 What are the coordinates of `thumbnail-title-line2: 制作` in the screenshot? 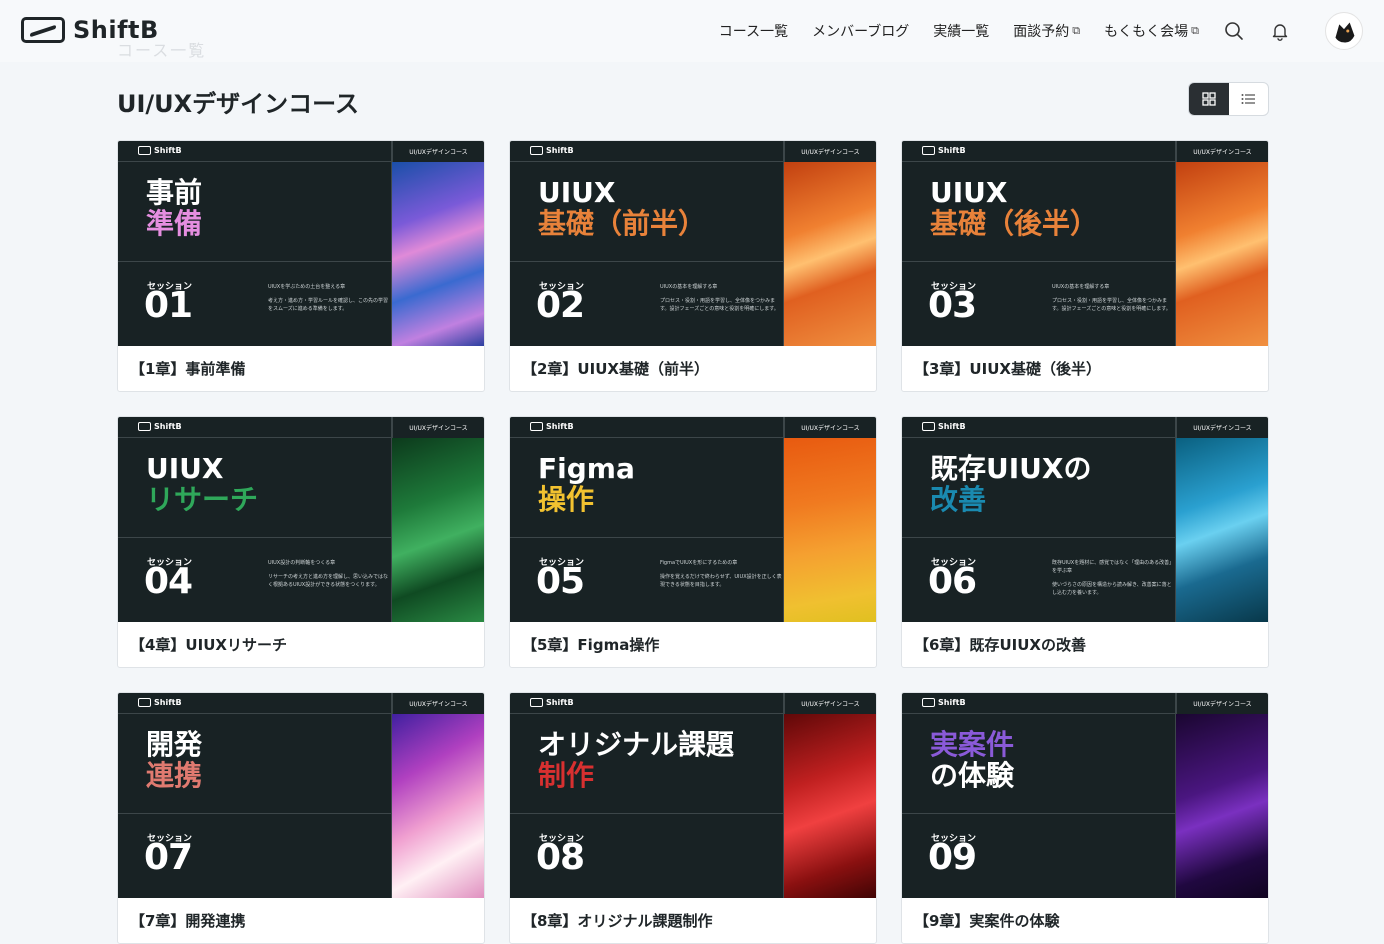 It's located at (566, 775).